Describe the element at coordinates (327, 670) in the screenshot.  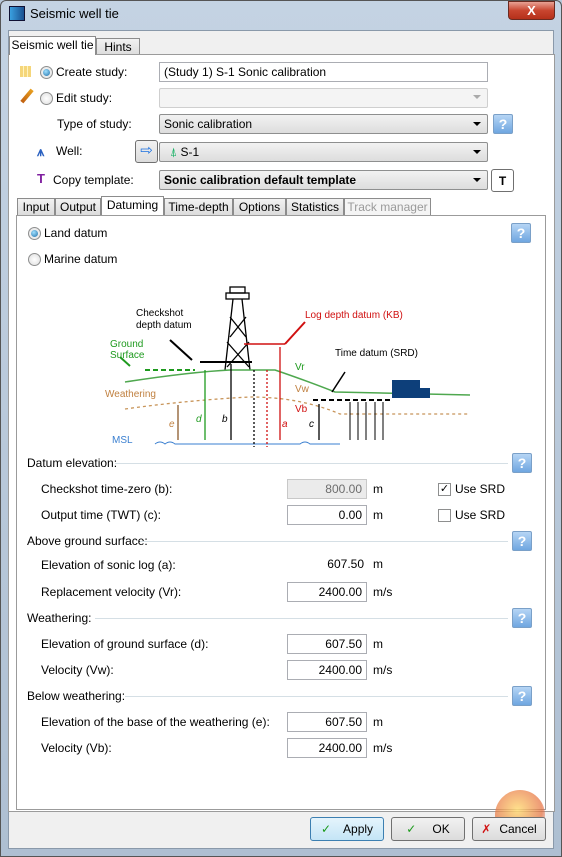
I see `weathering-velocity-input: 2400.00` at that location.